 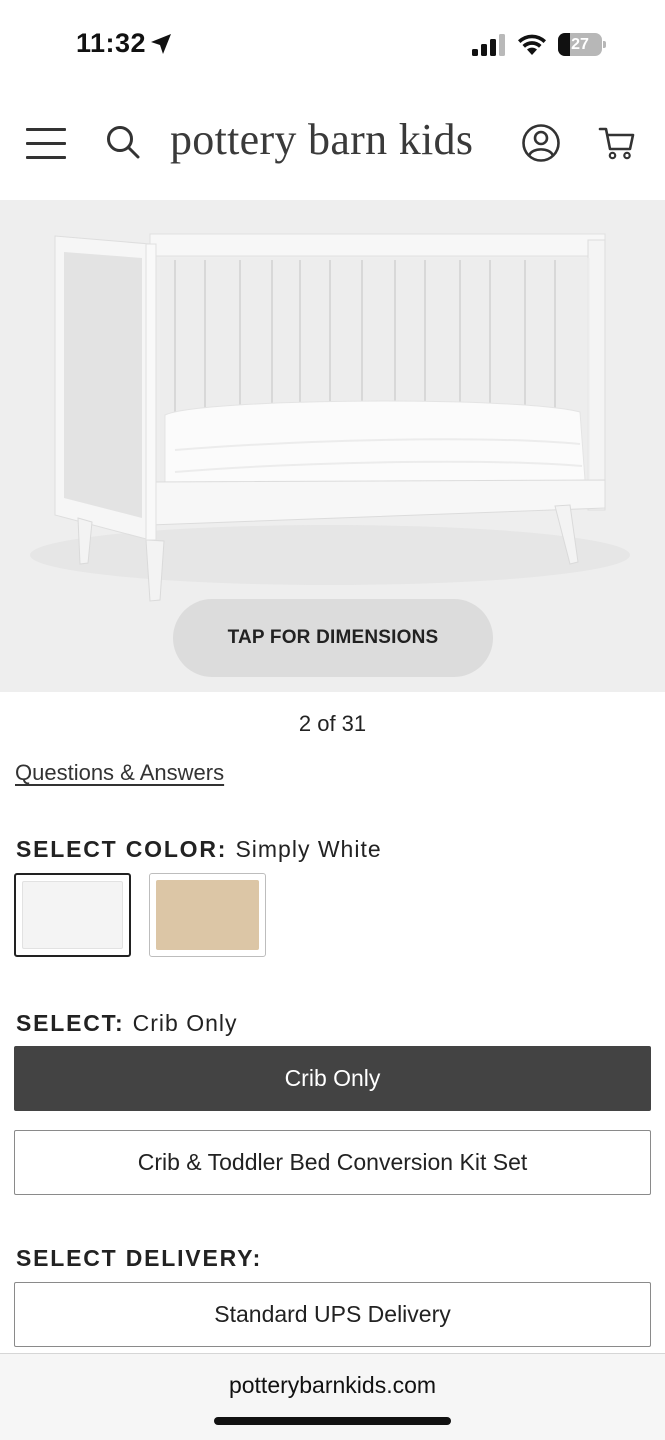 I want to click on select-delivery-heading: SELECT DELIVERY:, so click(x=139, y=1258).